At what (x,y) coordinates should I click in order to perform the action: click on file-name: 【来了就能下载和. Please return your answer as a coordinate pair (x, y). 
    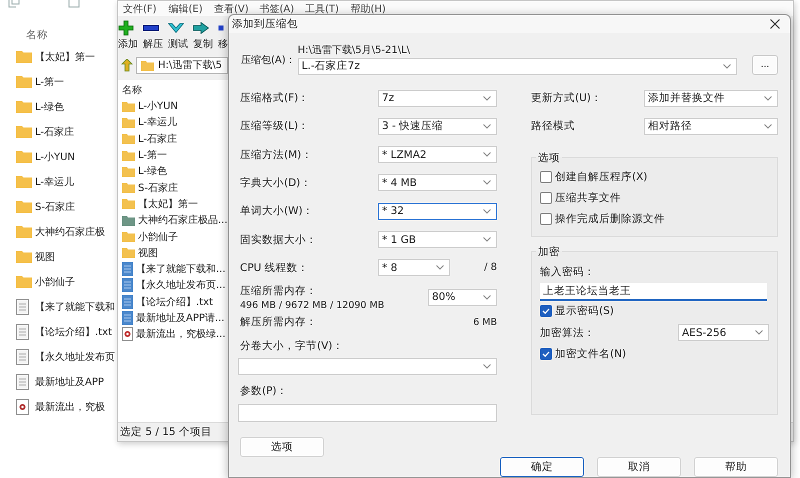
    Looking at the image, I should click on (75, 307).